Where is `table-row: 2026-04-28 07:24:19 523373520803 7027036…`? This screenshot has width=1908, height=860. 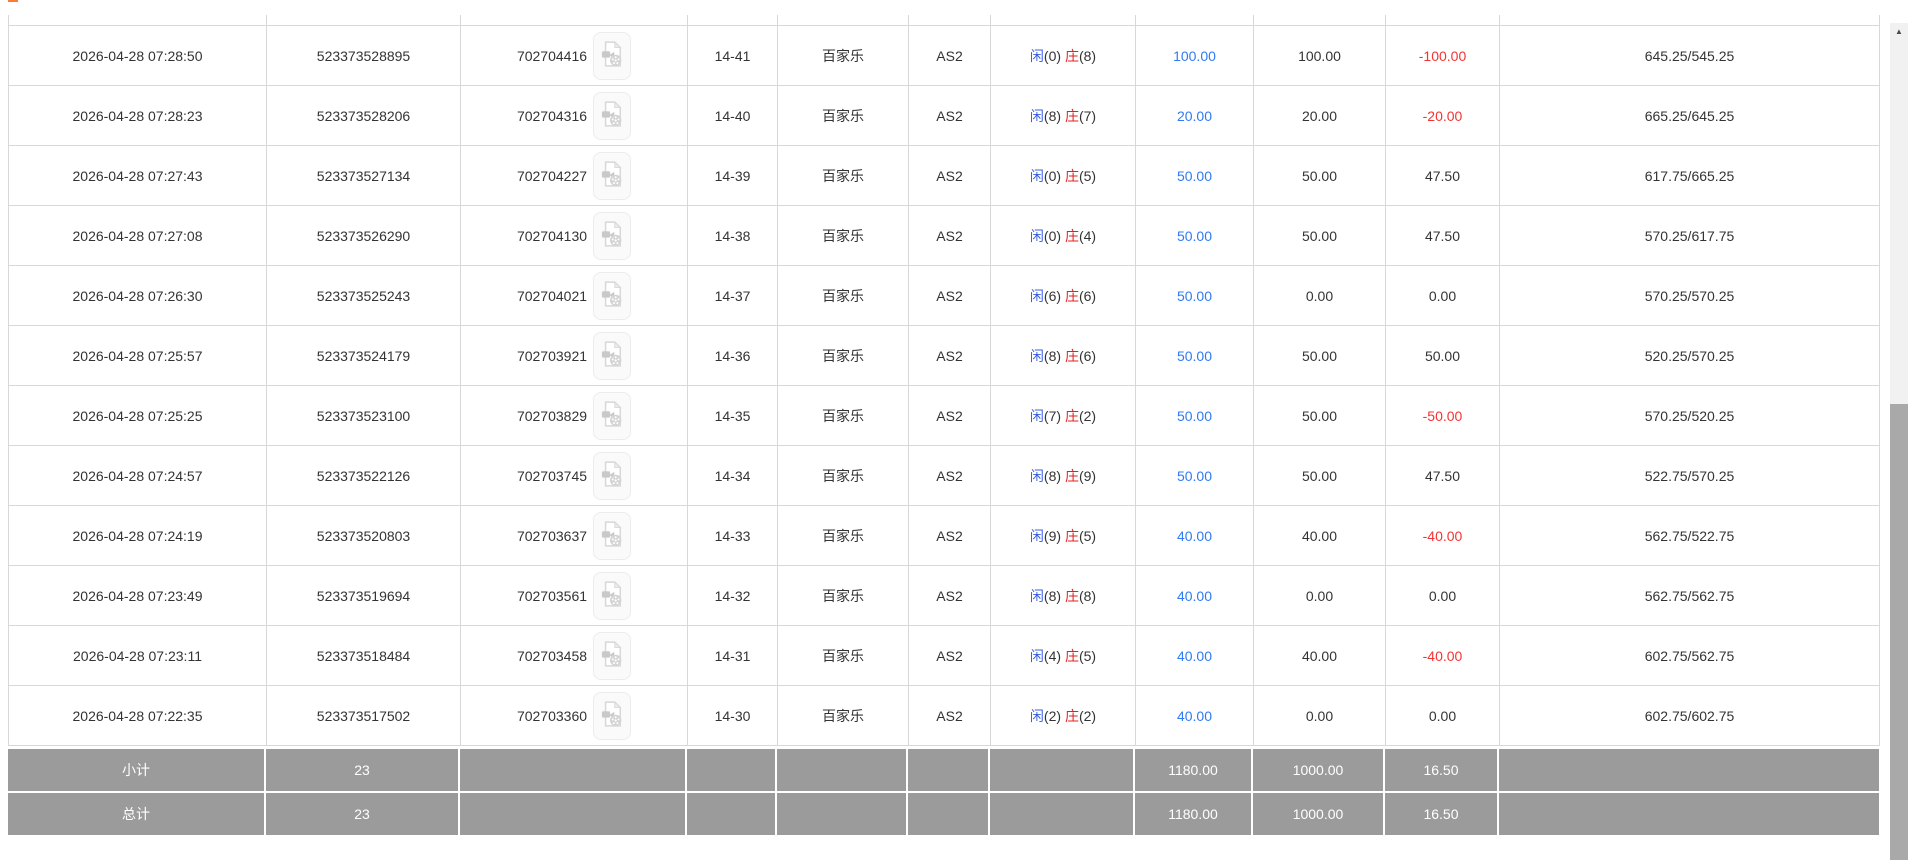
table-row: 2026-04-28 07:24:19 523373520803 7027036… is located at coordinates (944, 535).